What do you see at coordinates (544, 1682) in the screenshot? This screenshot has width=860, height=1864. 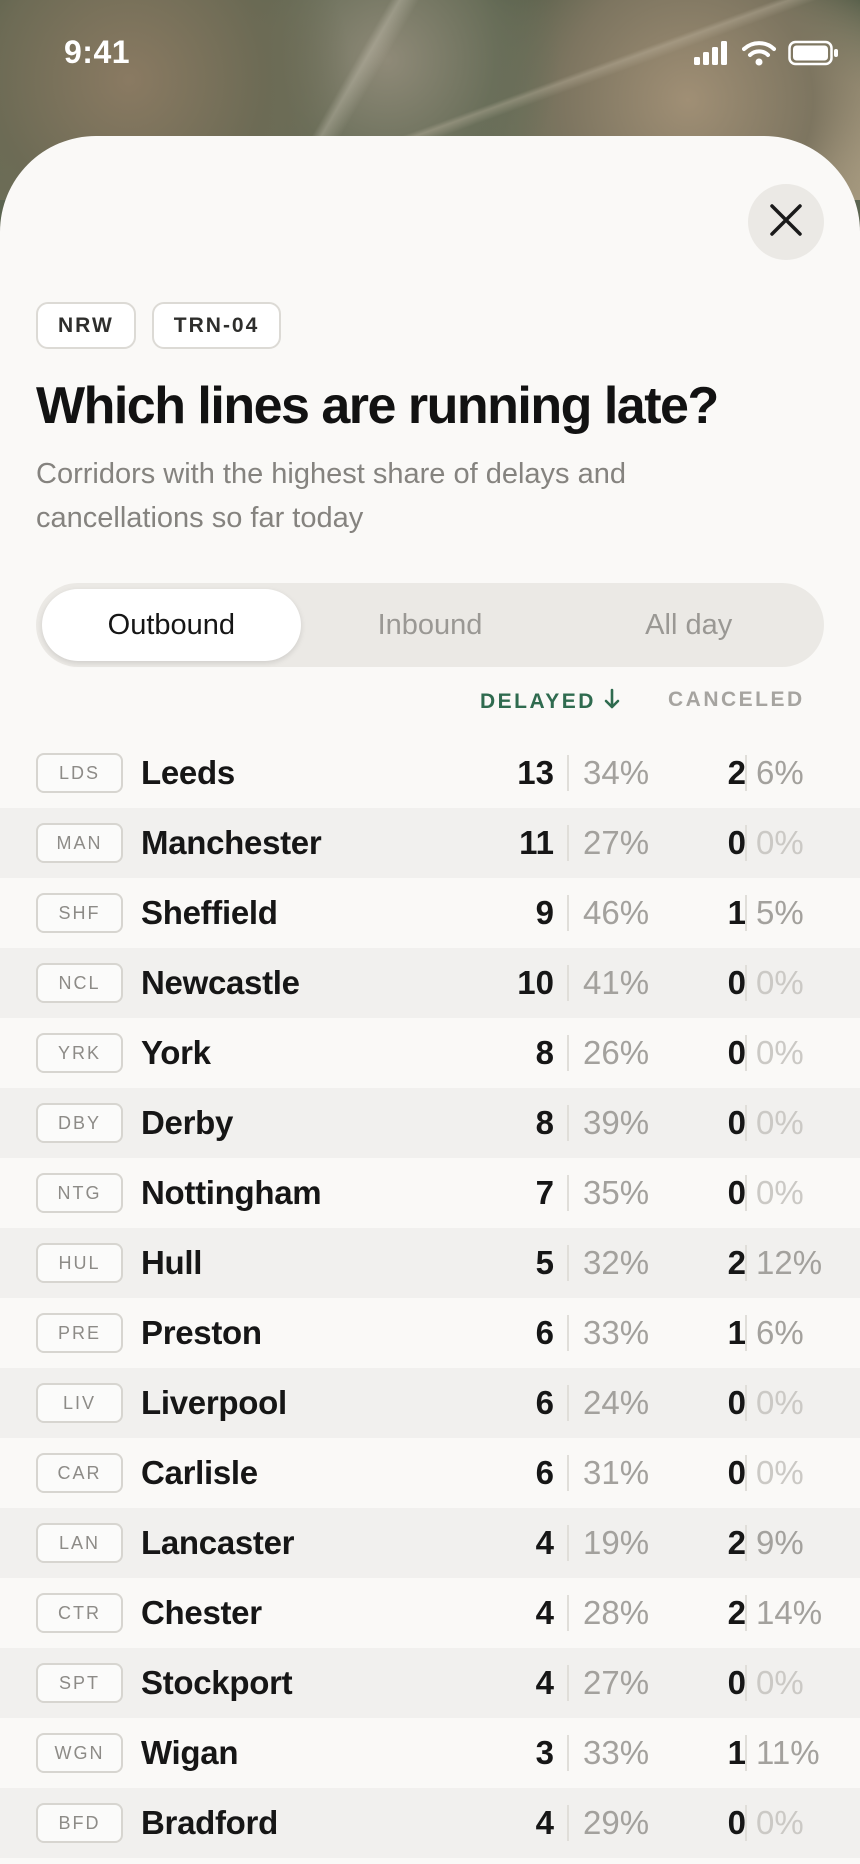 I see `delayed-count: 4` at bounding box center [544, 1682].